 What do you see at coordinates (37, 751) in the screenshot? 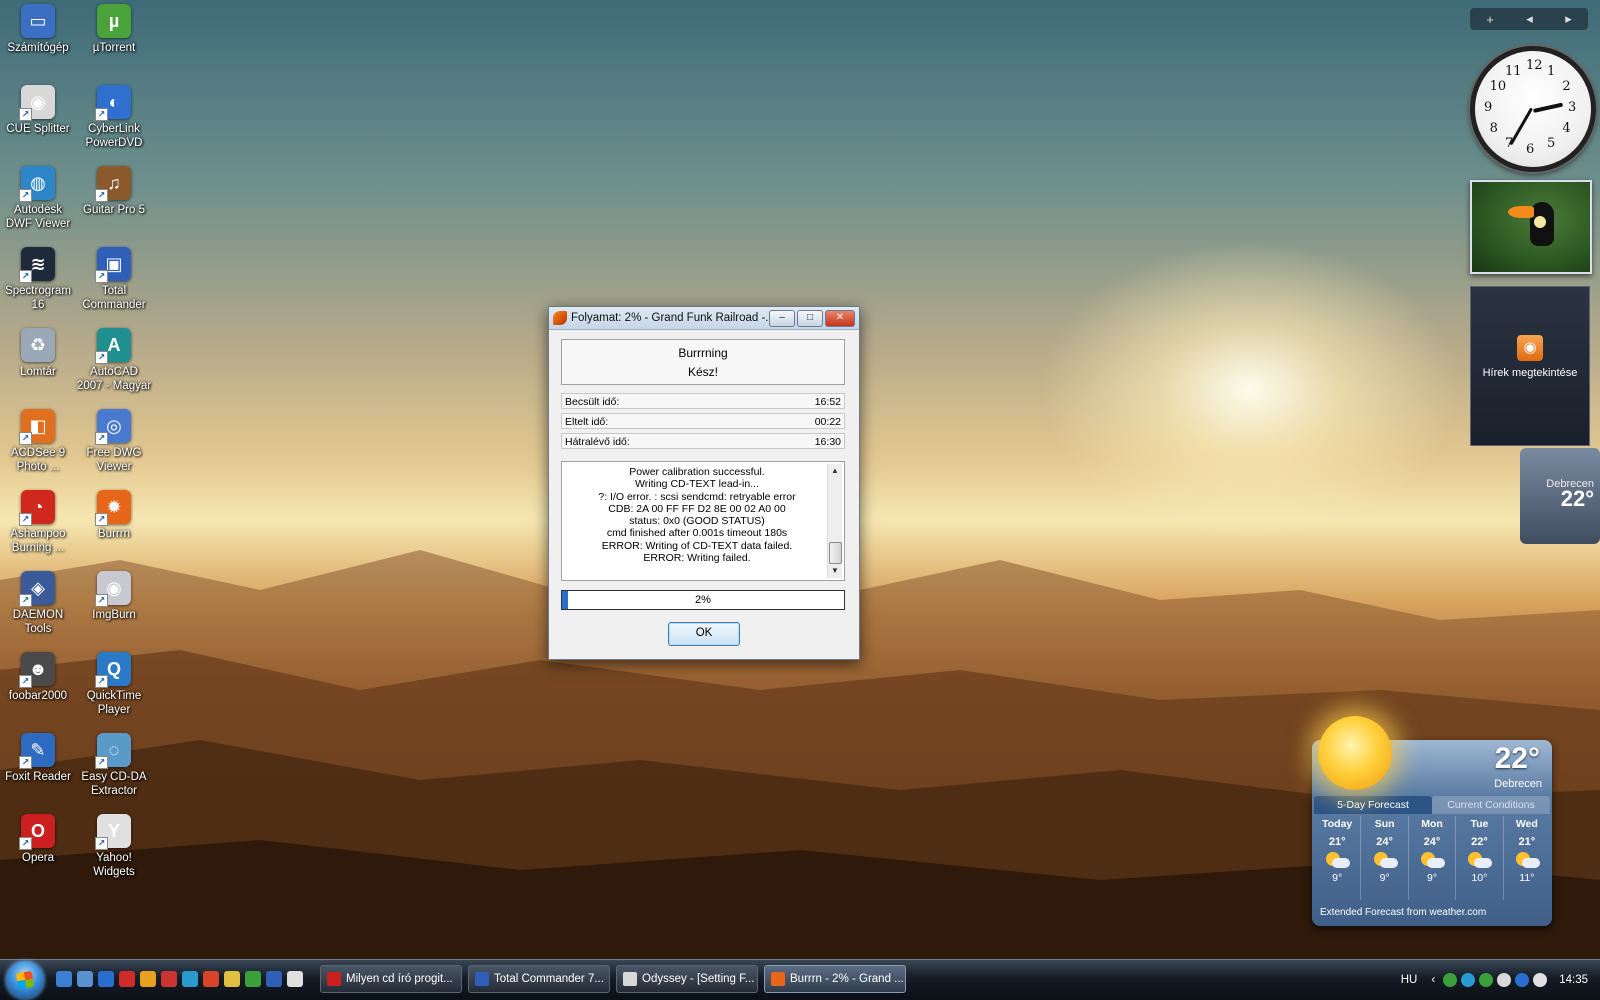
I see `app-icon: ✎ ↗` at bounding box center [37, 751].